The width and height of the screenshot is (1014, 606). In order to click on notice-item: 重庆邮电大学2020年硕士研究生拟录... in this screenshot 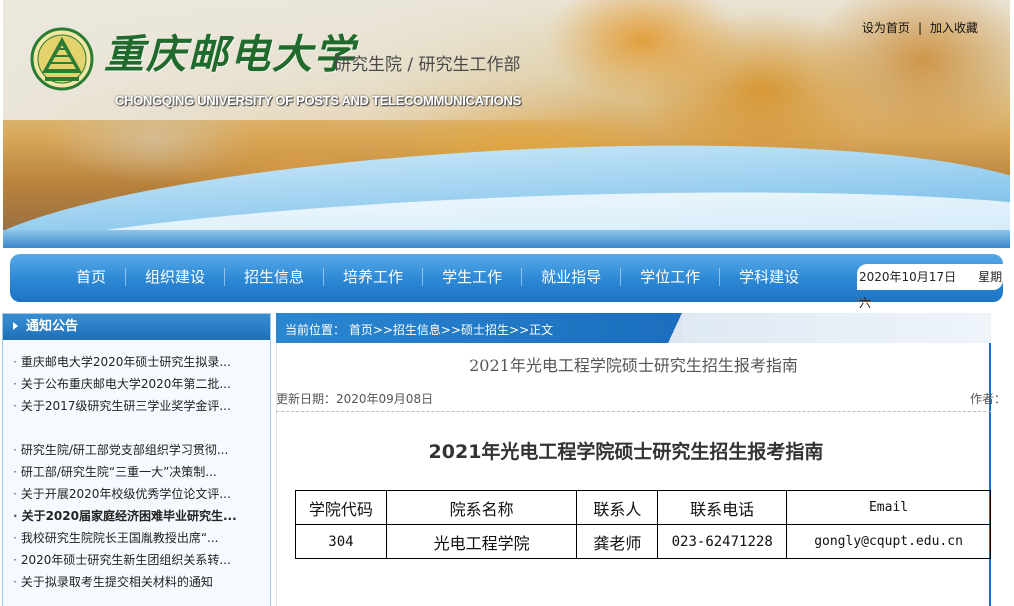, I will do `click(136, 362)`.